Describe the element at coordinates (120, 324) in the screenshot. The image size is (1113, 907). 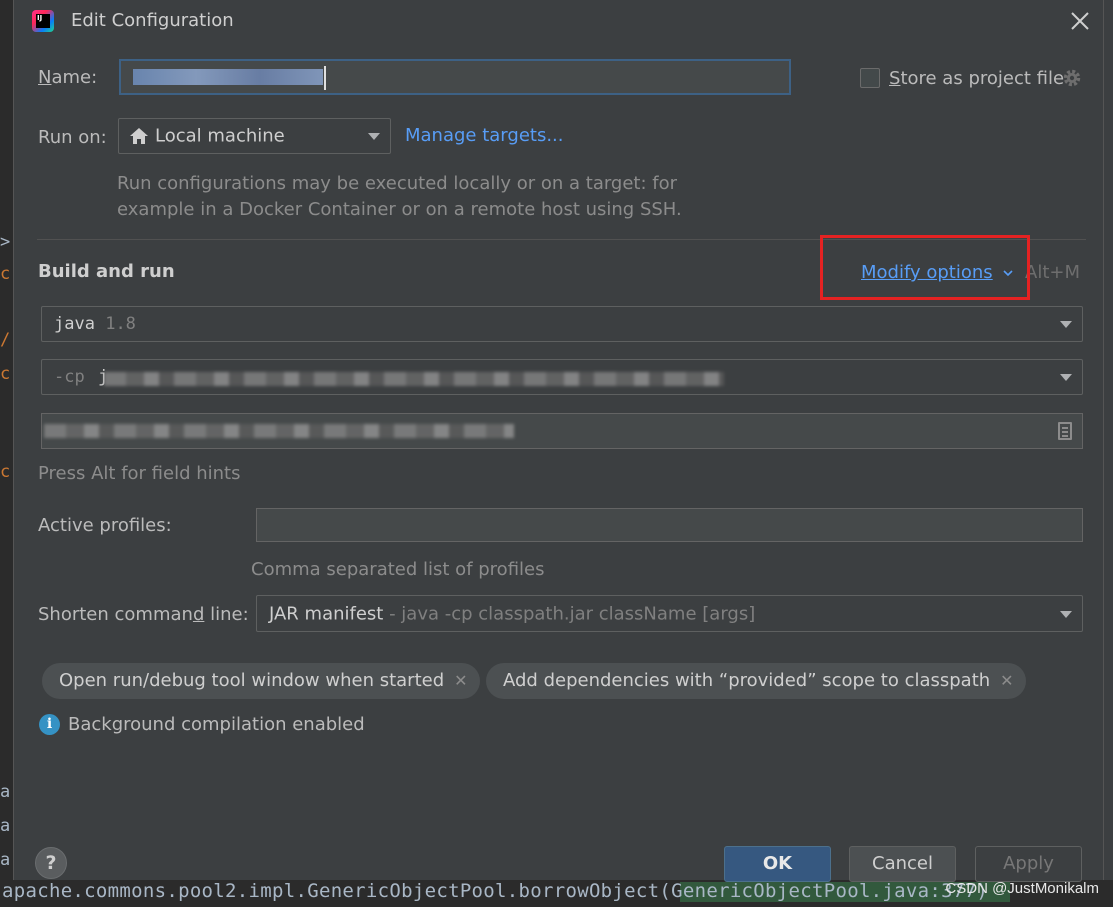
I see `jre-version: 1.8` at that location.